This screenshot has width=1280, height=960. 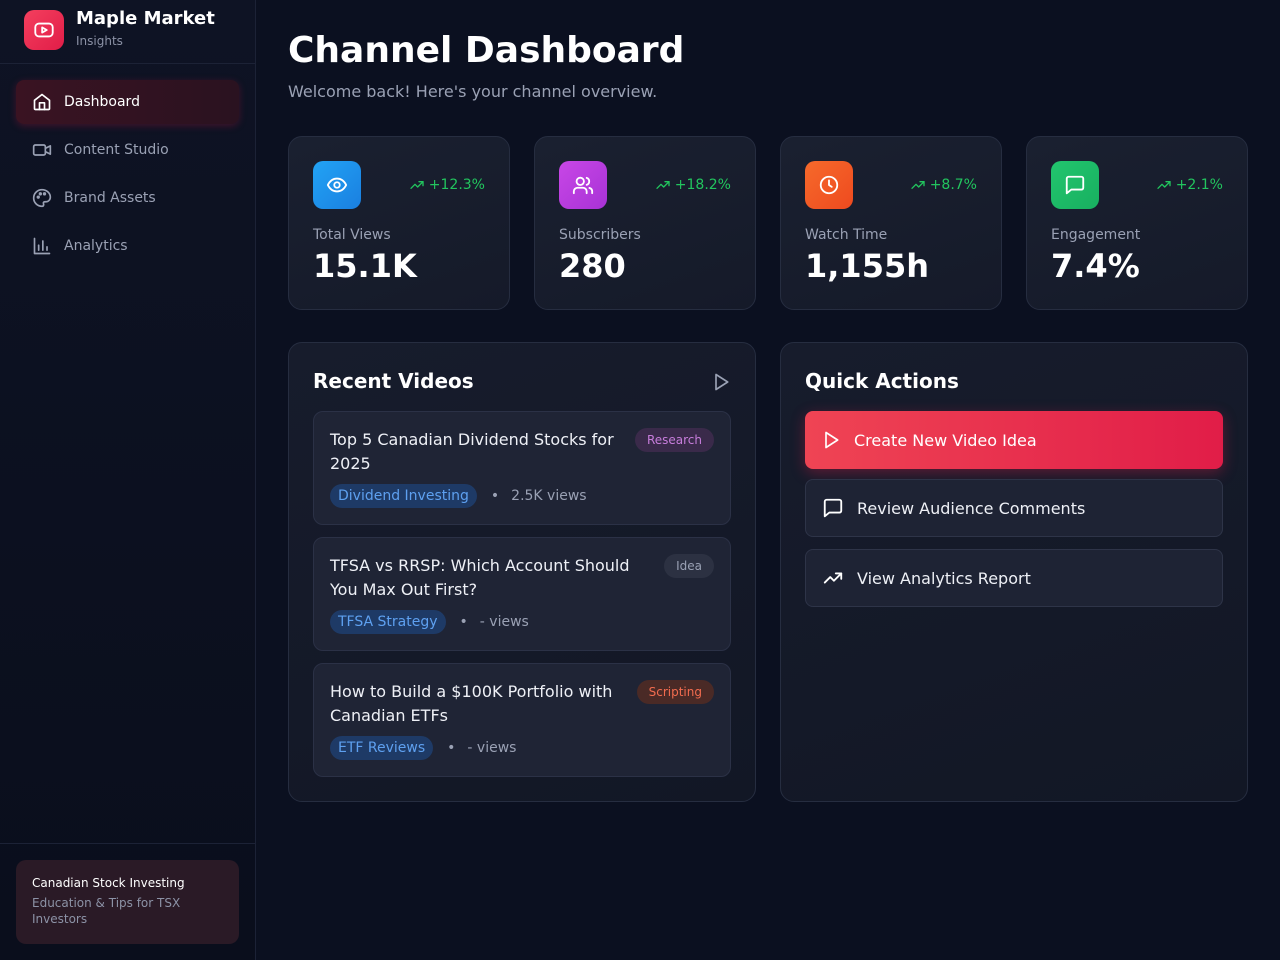 I want to click on trend-badge: +2.1%, so click(x=1189, y=185).